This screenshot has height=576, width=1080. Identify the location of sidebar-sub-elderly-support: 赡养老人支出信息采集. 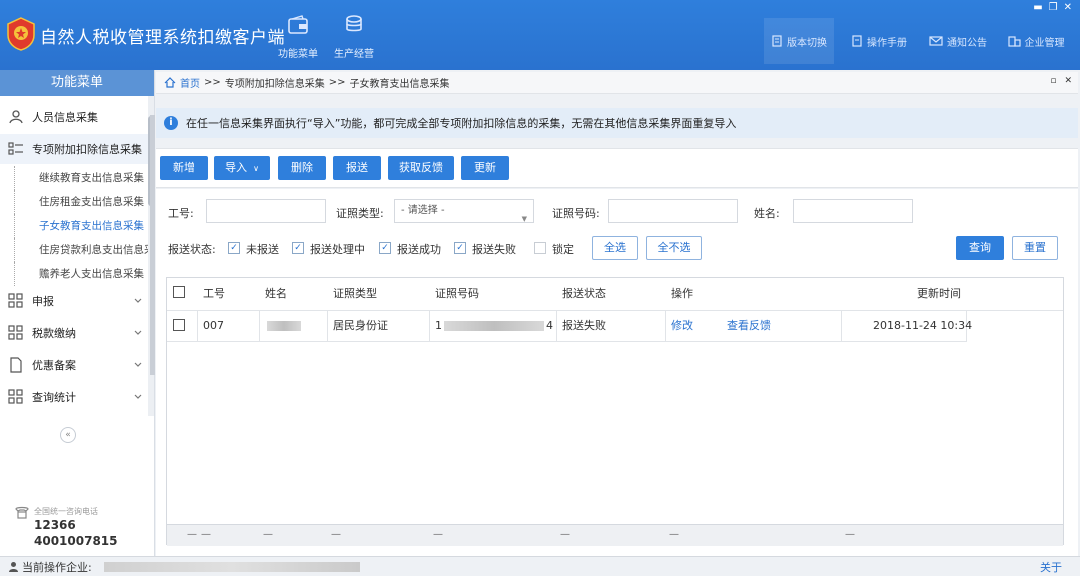
(81, 274).